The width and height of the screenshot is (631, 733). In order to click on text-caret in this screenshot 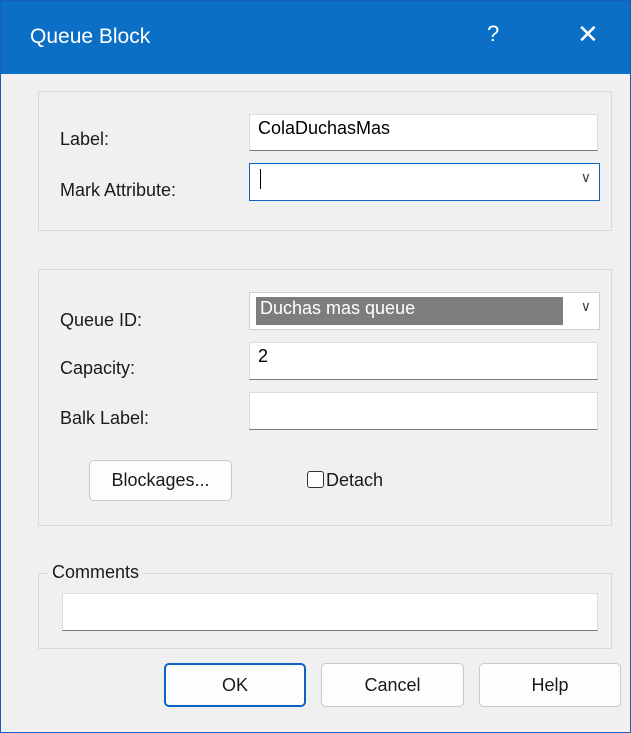, I will do `click(260, 179)`.